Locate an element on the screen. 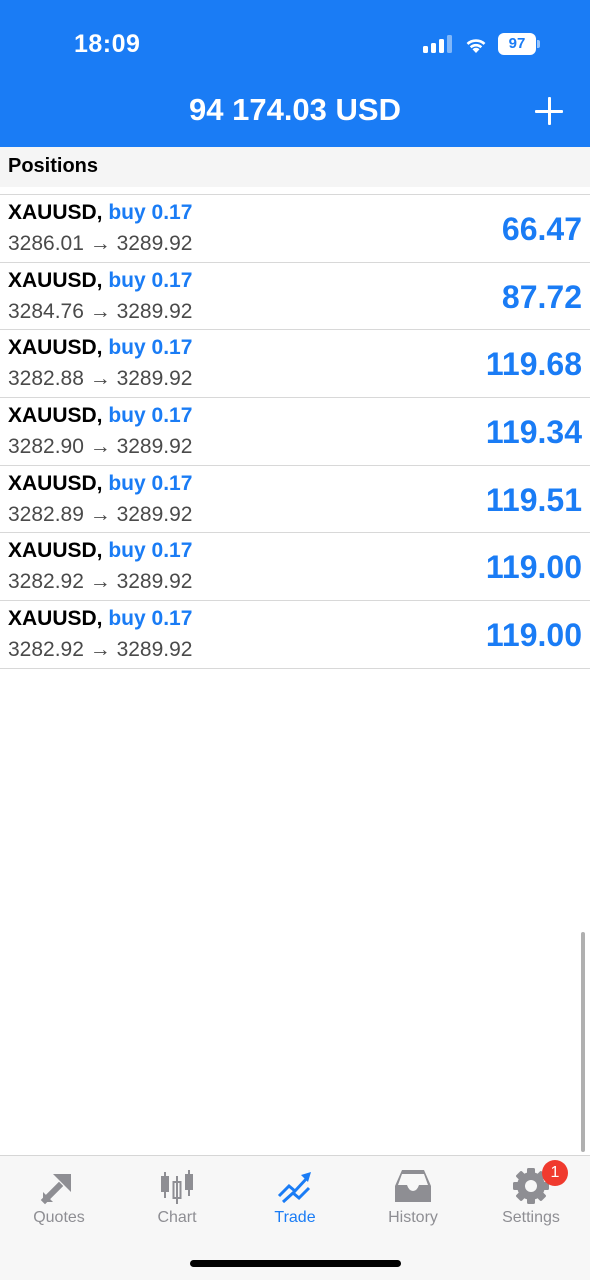 Image resolution: width=590 pixels, height=1280 pixels. tab-label: Trade is located at coordinates (295, 1217).